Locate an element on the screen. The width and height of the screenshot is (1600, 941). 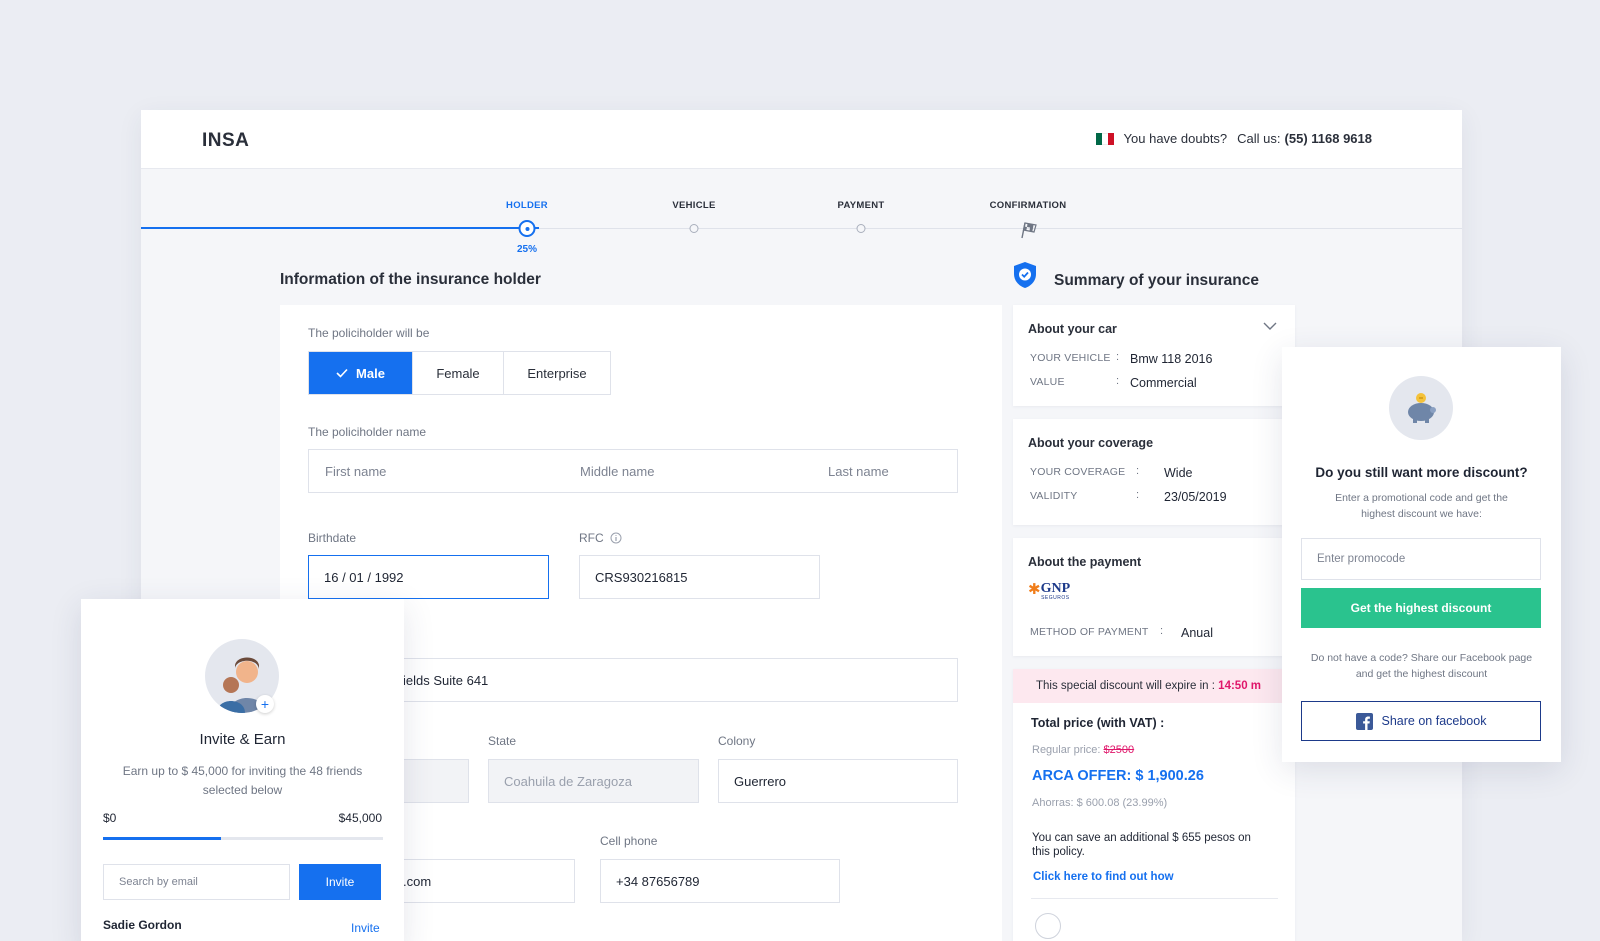
vehicle-key: YOUR VEHICLE is located at coordinates (1070, 358).